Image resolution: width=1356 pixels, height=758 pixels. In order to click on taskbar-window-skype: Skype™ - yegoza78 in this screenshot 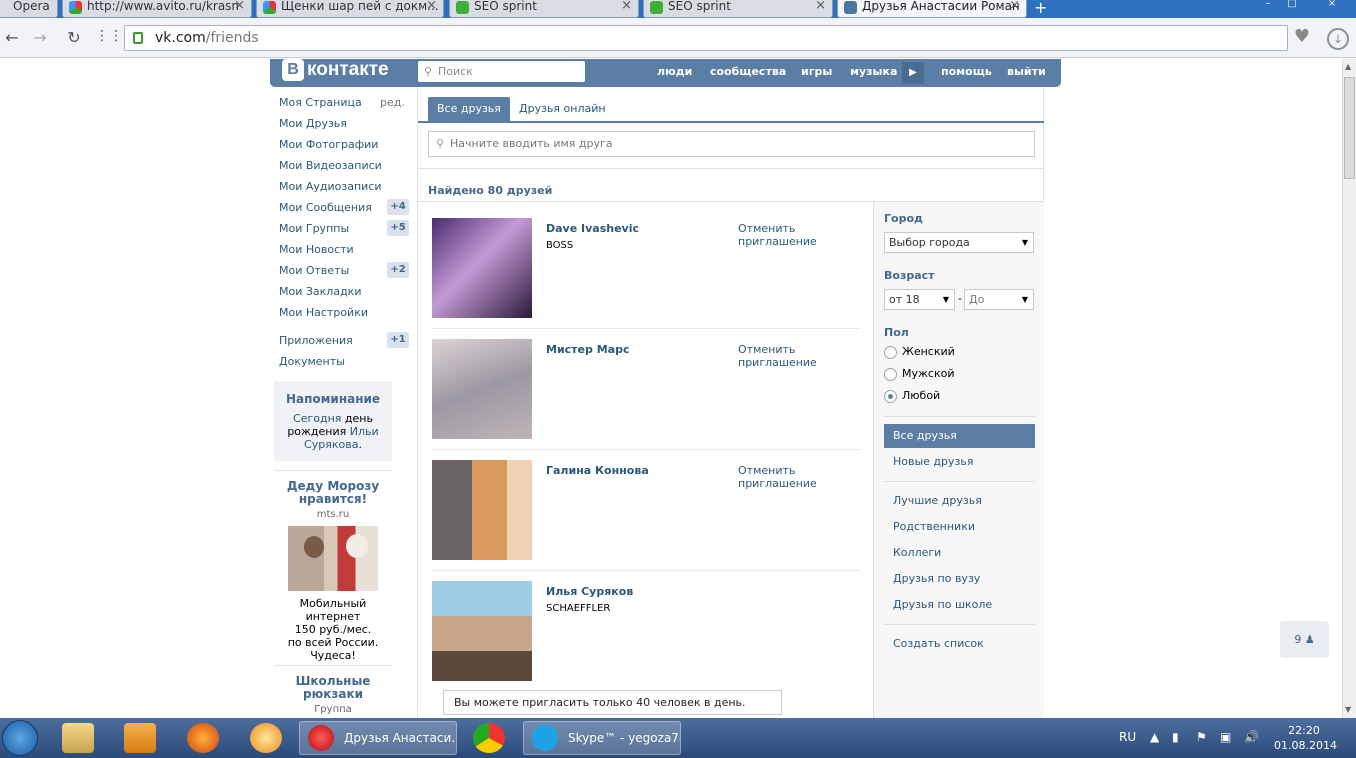, I will do `click(602, 738)`.